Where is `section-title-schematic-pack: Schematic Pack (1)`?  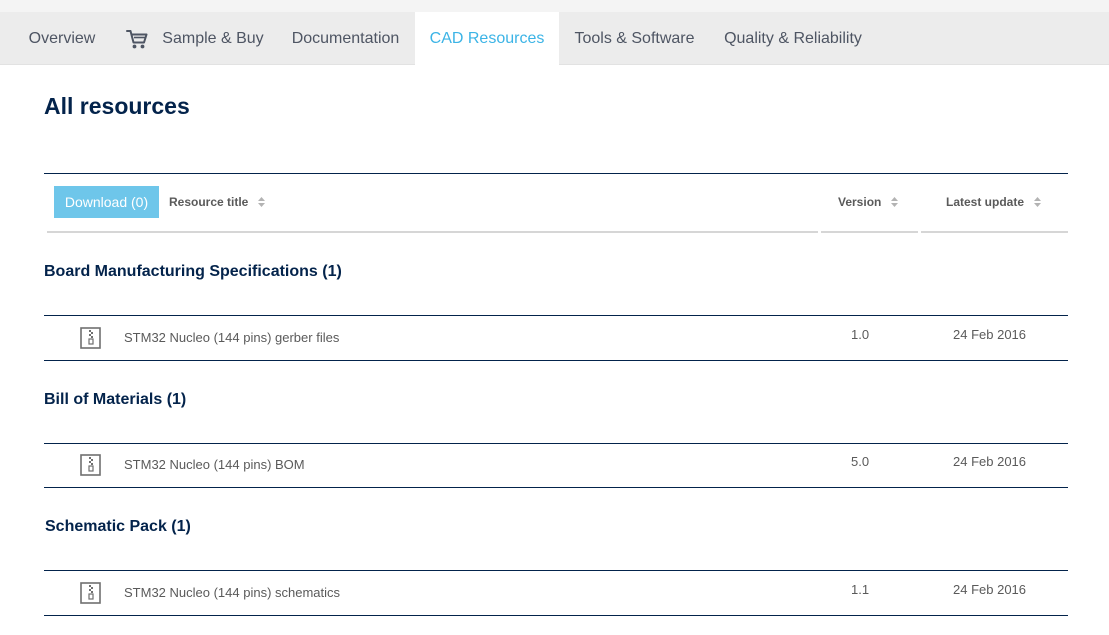
section-title-schematic-pack: Schematic Pack (1) is located at coordinates (118, 526).